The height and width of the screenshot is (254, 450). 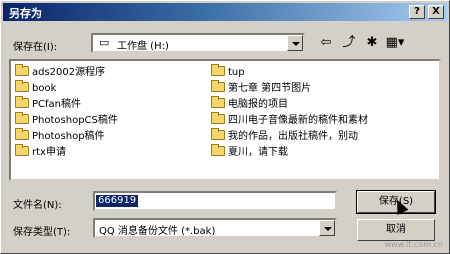 I want to click on list-item: PhotoshopCS稿件, so click(x=66, y=120).